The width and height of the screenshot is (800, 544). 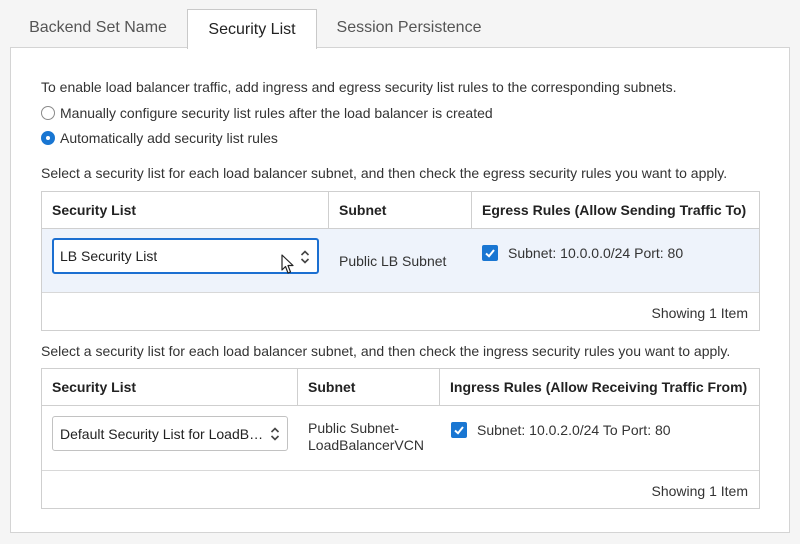 I want to click on tab-backend-set-name: Backend Set Name, so click(x=98, y=28).